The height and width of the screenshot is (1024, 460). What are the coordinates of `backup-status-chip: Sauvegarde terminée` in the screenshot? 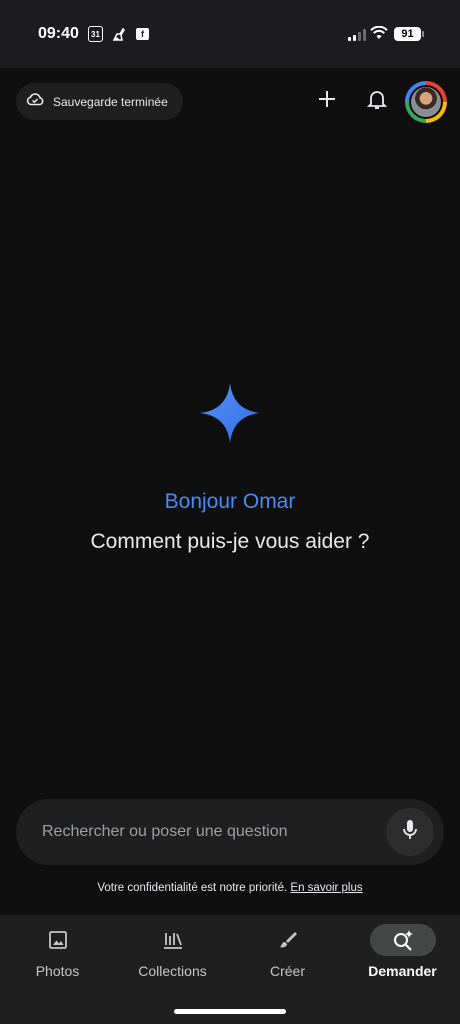 It's located at (99, 101).